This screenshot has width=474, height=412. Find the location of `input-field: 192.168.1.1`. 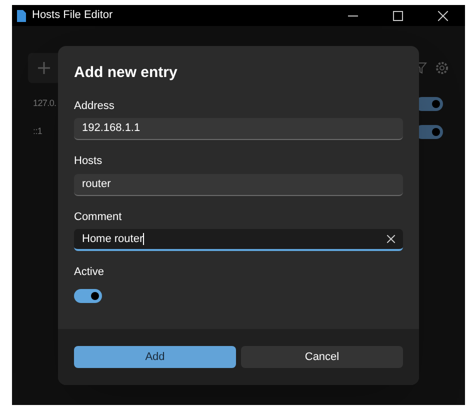

input-field: 192.168.1.1 is located at coordinates (238, 129).